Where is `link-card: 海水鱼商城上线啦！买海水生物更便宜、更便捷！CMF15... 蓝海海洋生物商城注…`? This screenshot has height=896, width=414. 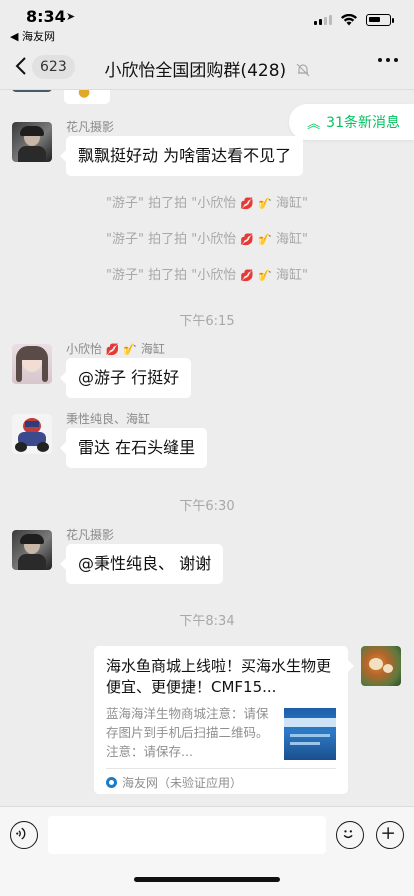 link-card: 海水鱼商城上线啦！买海水生物更便宜、更便捷！CMF15... 蓝海海洋生物商城注… is located at coordinates (224, 720).